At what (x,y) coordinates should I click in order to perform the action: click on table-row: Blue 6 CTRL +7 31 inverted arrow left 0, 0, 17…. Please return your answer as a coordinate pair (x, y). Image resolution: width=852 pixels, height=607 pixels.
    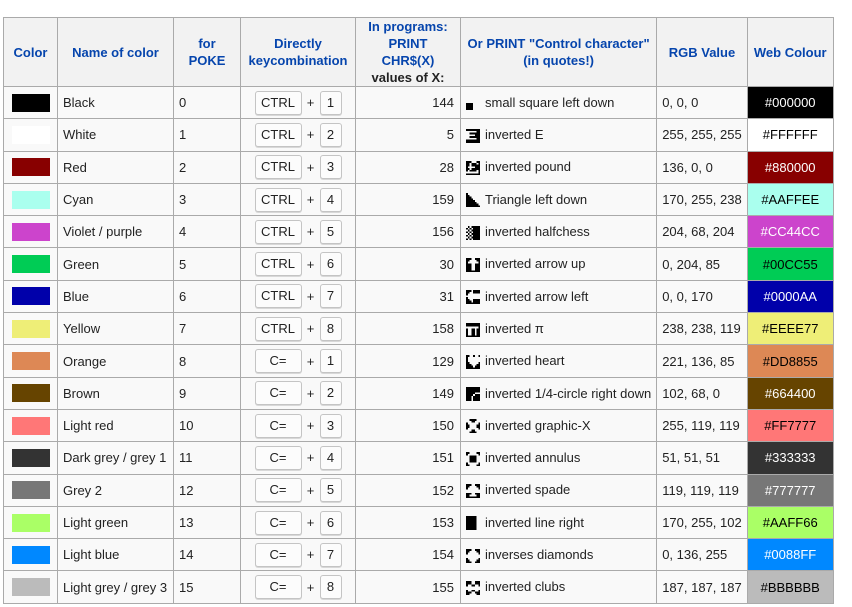
    Looking at the image, I should click on (418, 296).